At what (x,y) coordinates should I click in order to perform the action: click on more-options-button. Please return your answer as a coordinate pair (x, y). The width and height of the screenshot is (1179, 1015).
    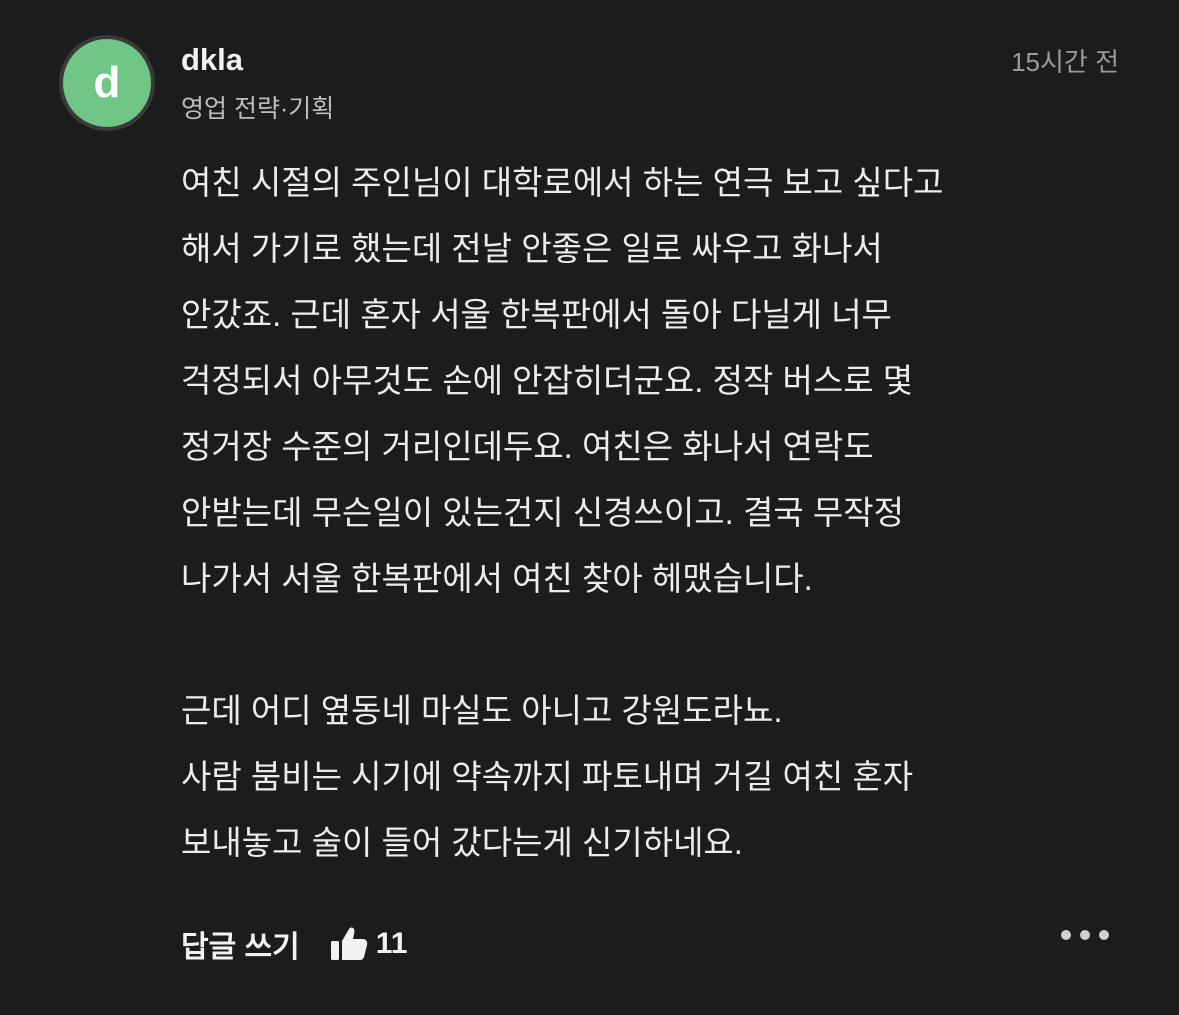
    Looking at the image, I should click on (1085, 935).